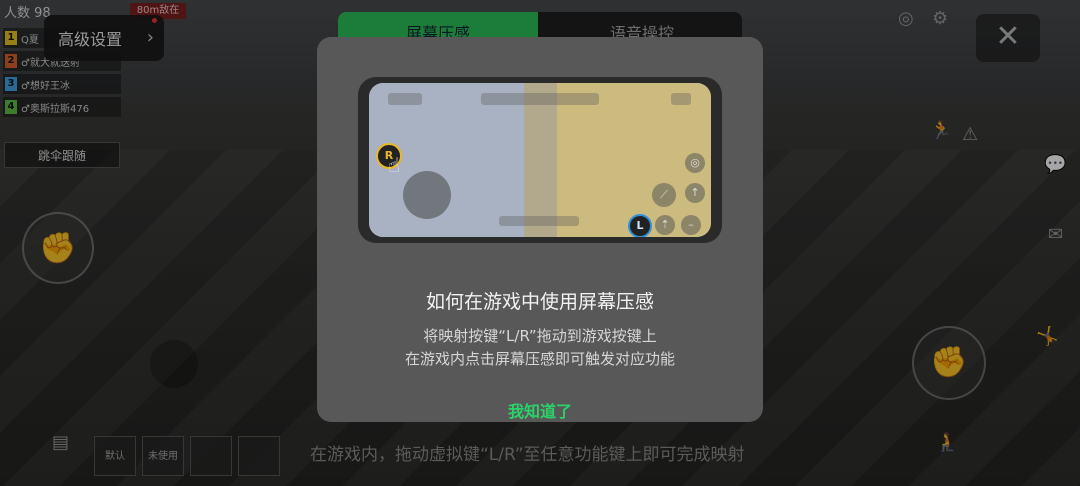 The image size is (1080, 486). I want to click on dialog-title: 如何在游戏中使用屏幕压感, so click(539, 302).